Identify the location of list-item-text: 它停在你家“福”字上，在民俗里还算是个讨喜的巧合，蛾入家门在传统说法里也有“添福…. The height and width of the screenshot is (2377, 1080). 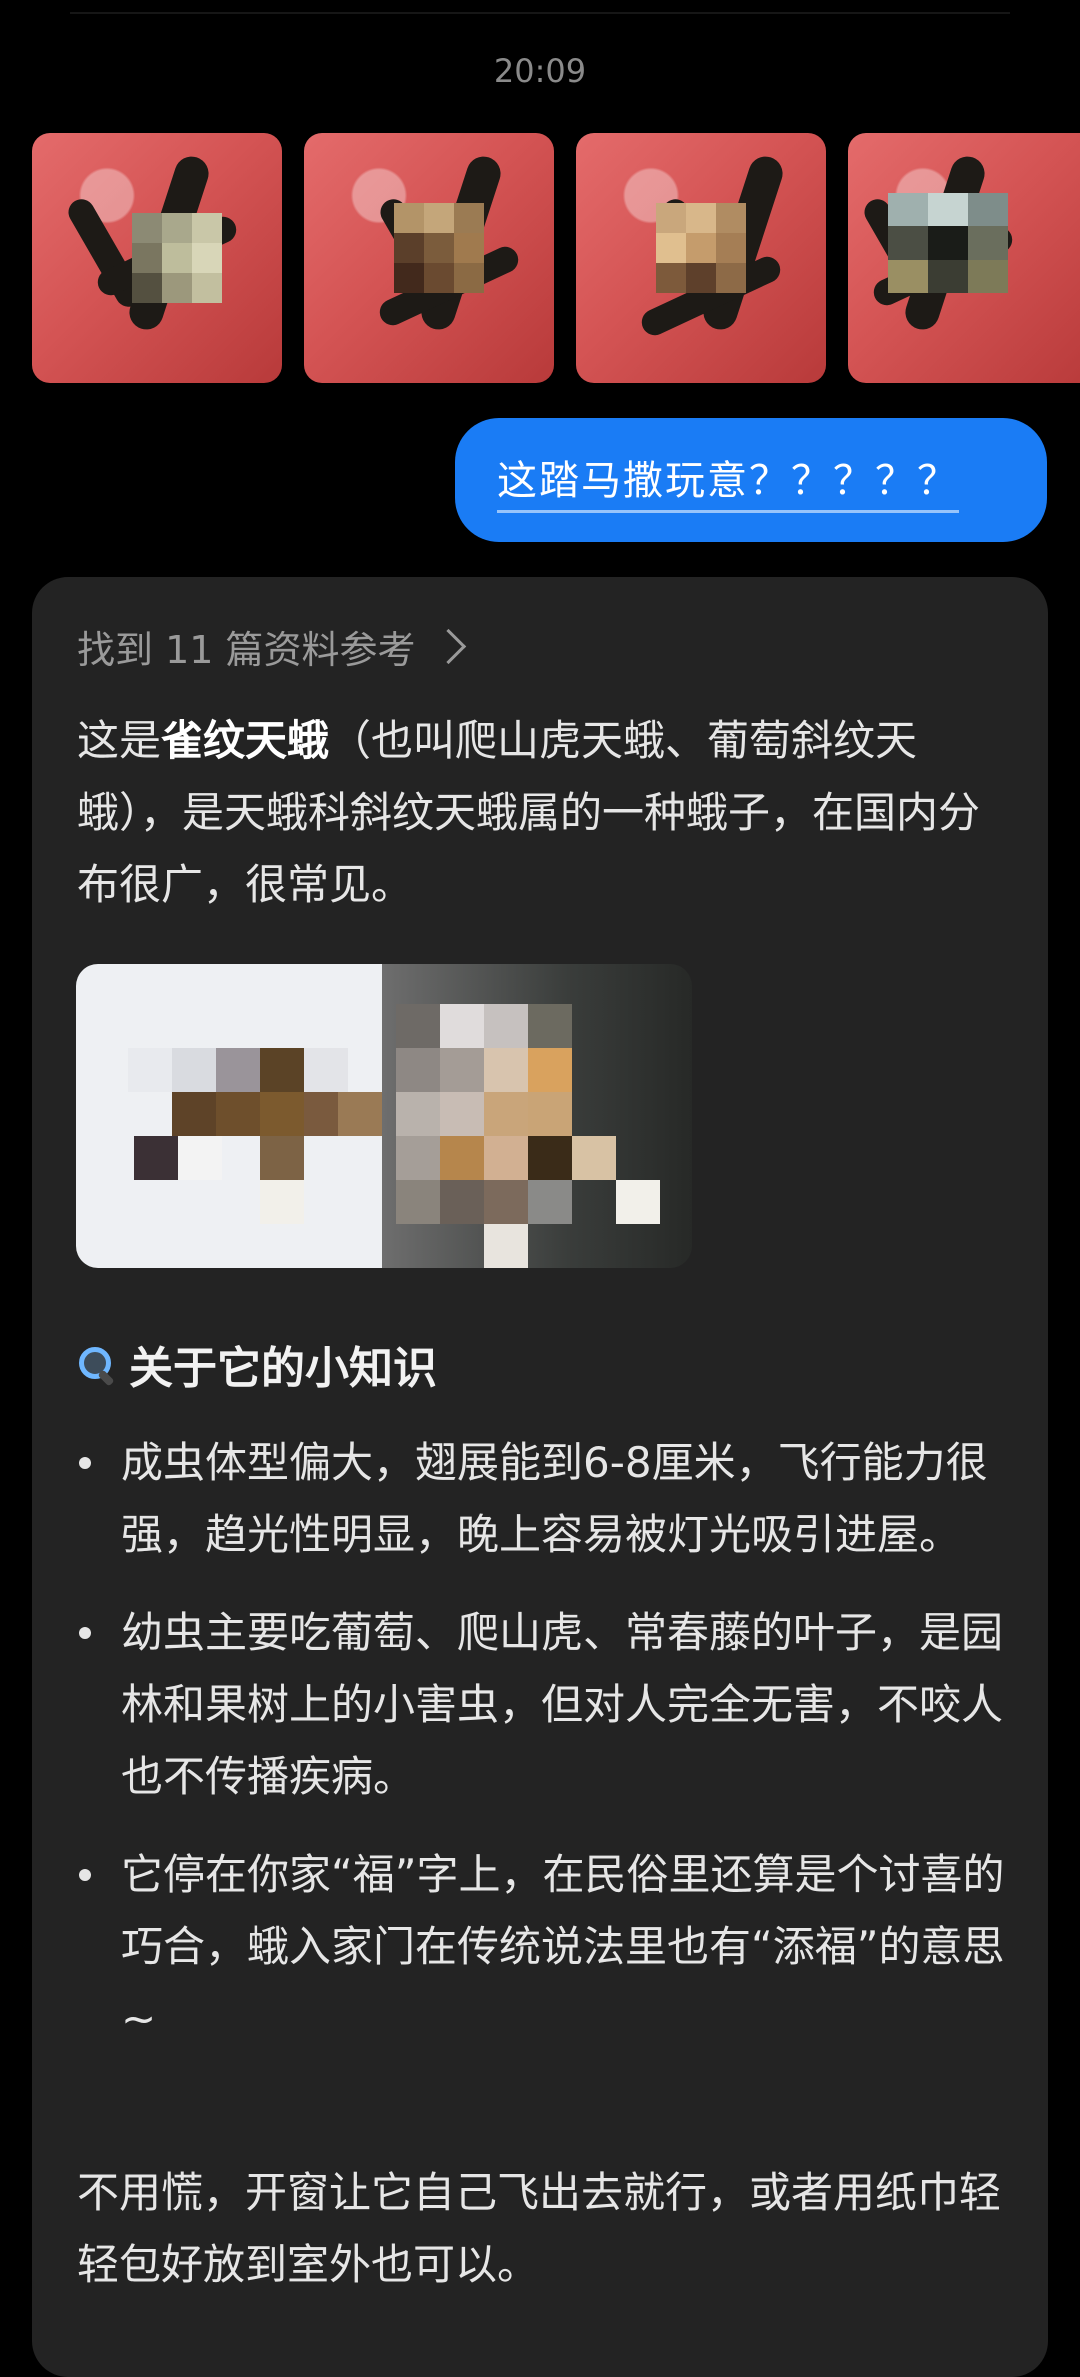
(563, 1946).